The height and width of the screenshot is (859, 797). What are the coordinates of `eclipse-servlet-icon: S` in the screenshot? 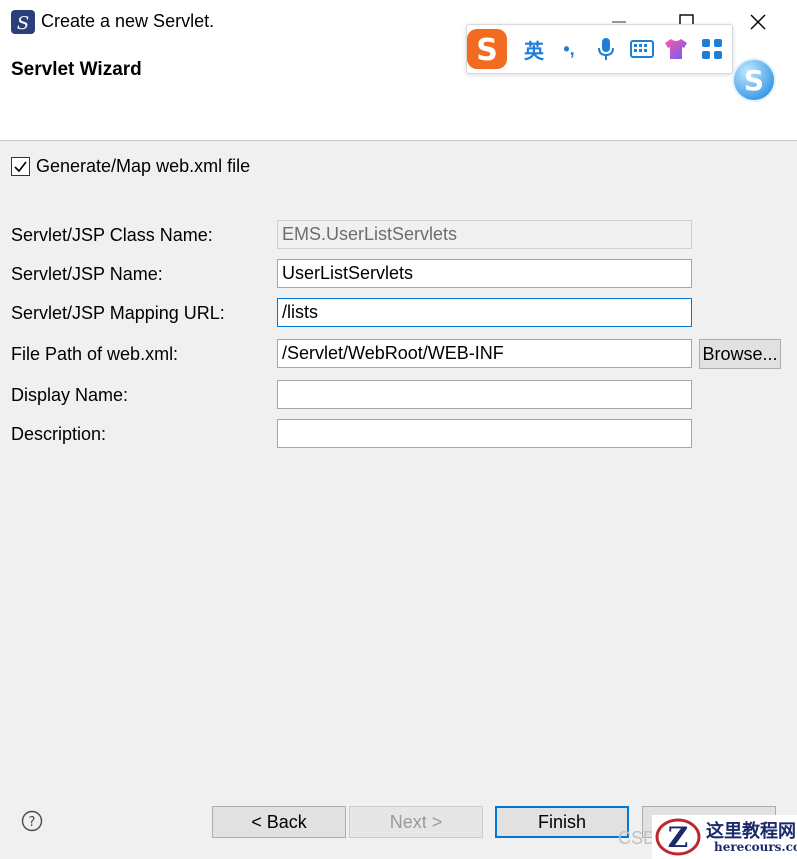 It's located at (23, 22).